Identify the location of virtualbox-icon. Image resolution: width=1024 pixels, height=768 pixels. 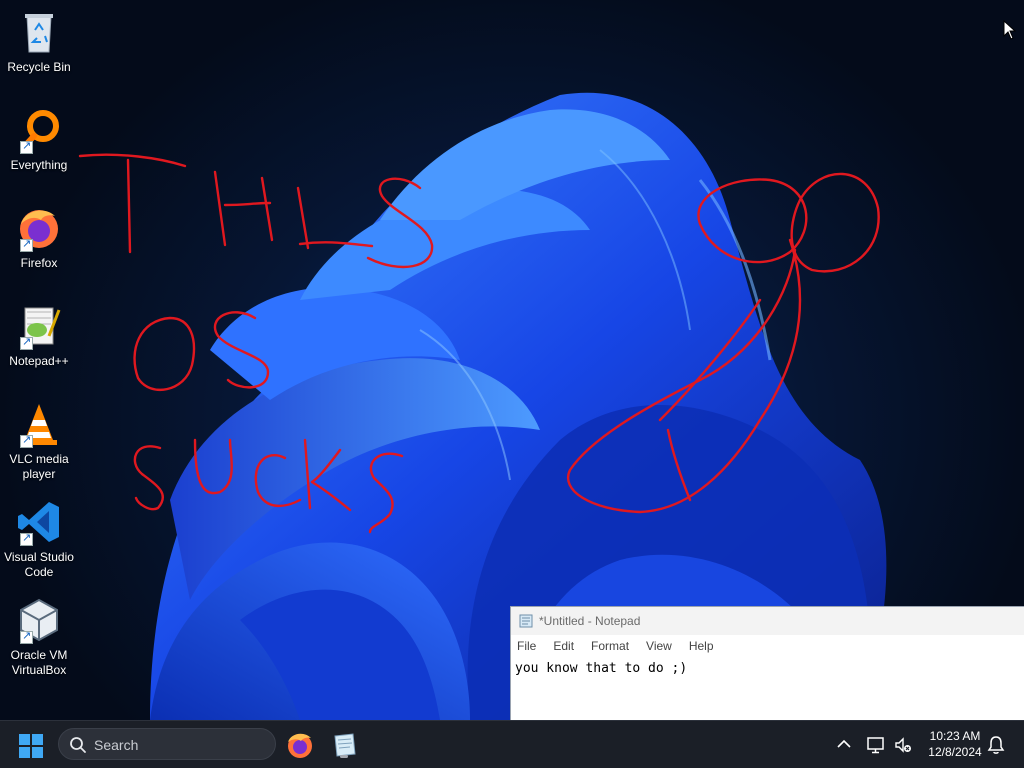
(39, 620).